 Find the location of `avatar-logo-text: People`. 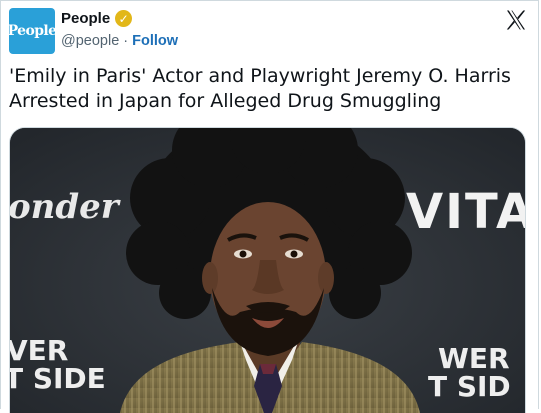

avatar-logo-text: People is located at coordinates (32, 31).